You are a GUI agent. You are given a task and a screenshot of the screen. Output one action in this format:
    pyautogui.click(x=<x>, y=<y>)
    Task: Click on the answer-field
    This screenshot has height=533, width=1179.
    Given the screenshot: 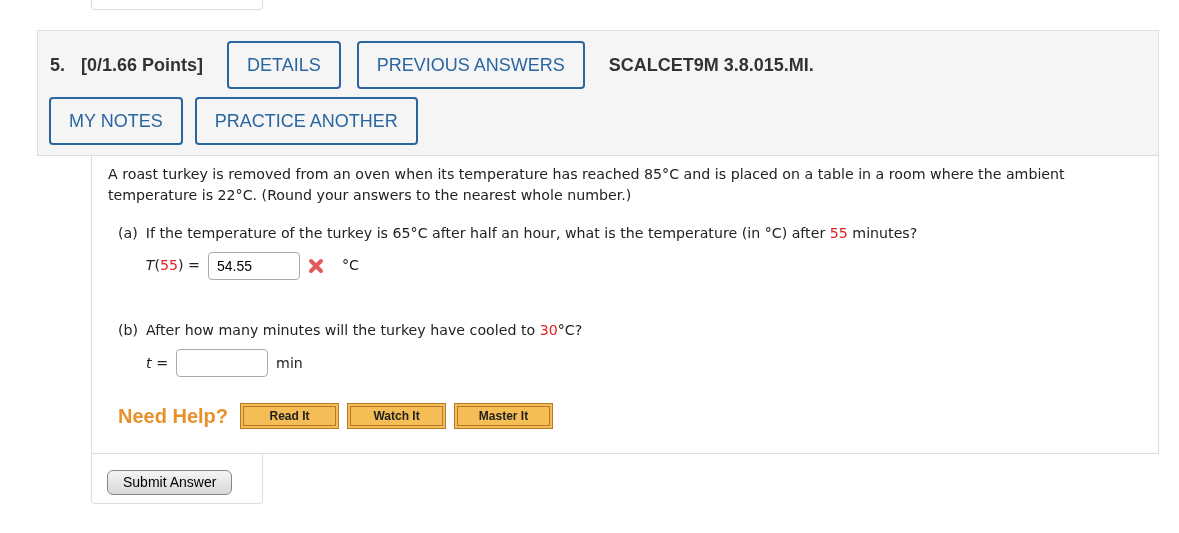 What is the action you would take?
    pyautogui.click(x=222, y=363)
    